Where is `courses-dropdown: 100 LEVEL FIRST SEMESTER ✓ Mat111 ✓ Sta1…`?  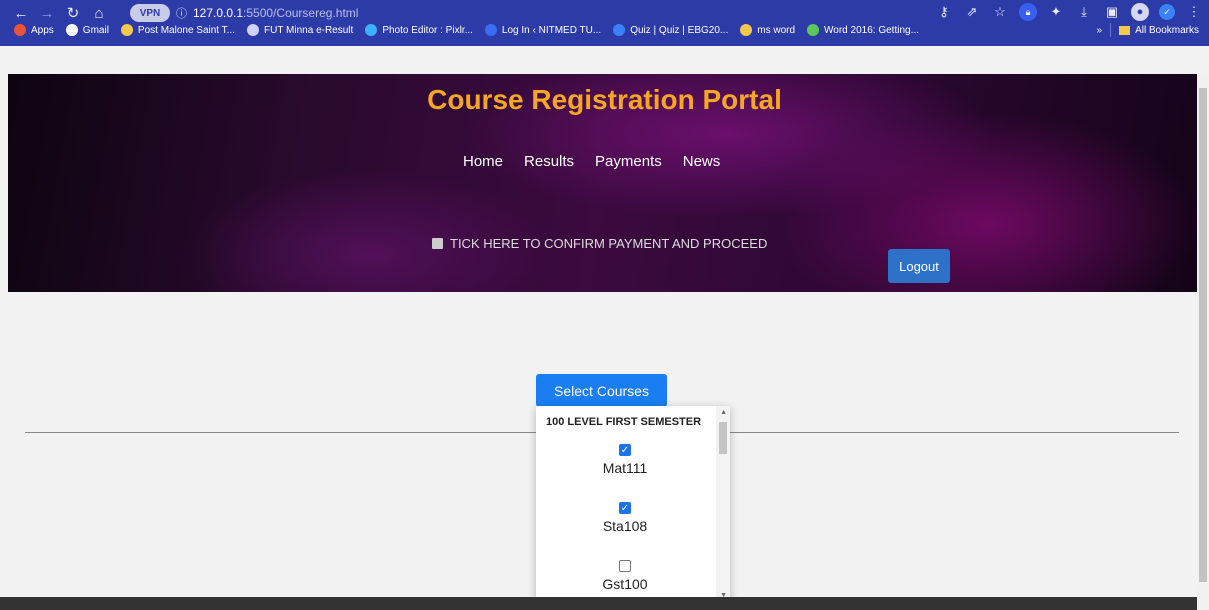 courses-dropdown: 100 LEVEL FIRST SEMESTER ✓ Mat111 ✓ Sta1… is located at coordinates (633, 504).